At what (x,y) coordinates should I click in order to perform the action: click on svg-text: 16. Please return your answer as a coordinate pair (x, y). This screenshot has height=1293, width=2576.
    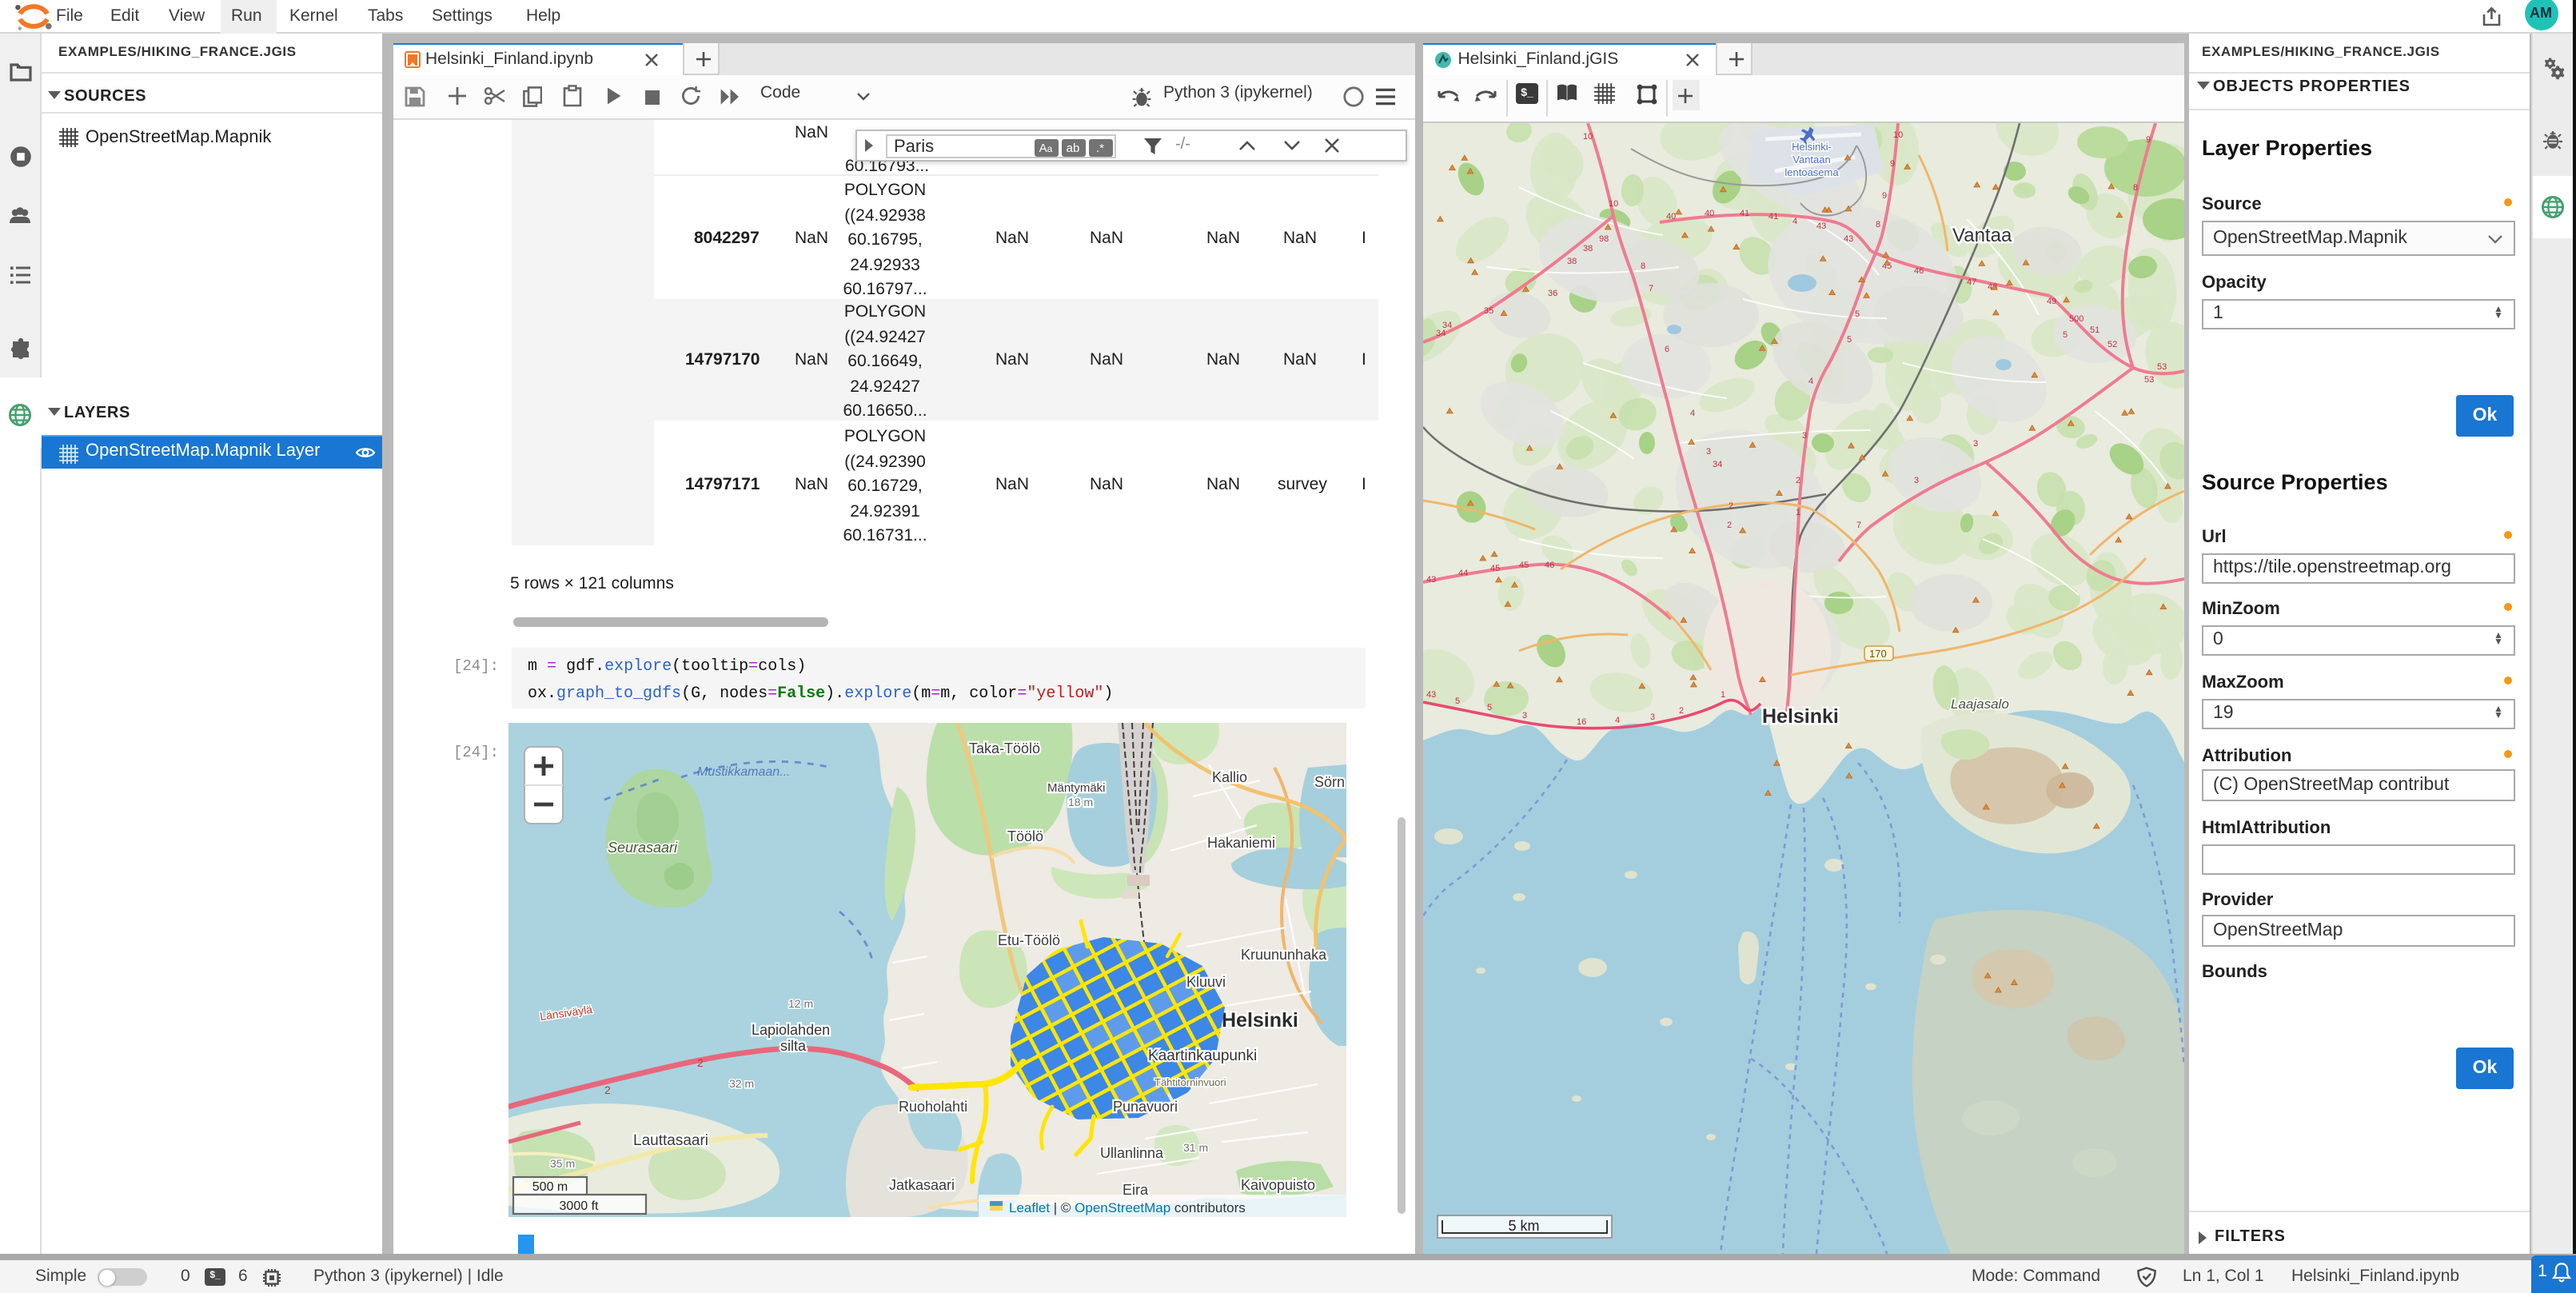
    Looking at the image, I should click on (1582, 721).